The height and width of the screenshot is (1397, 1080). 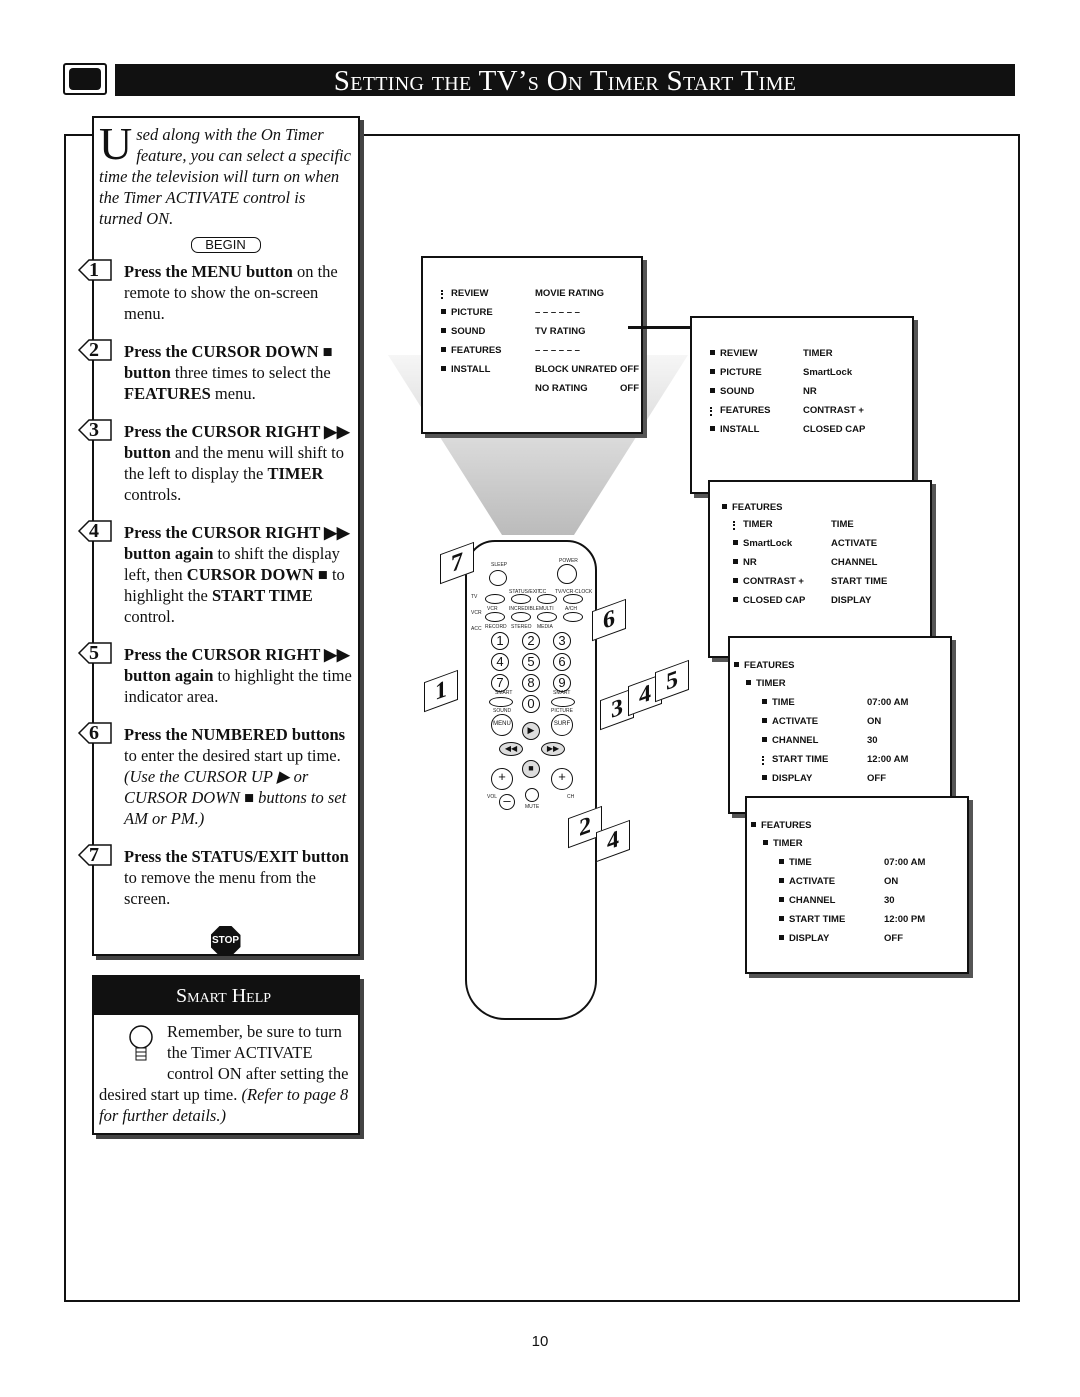 What do you see at coordinates (545, 627) in the screenshot?
I see `media-label: MEDIA` at bounding box center [545, 627].